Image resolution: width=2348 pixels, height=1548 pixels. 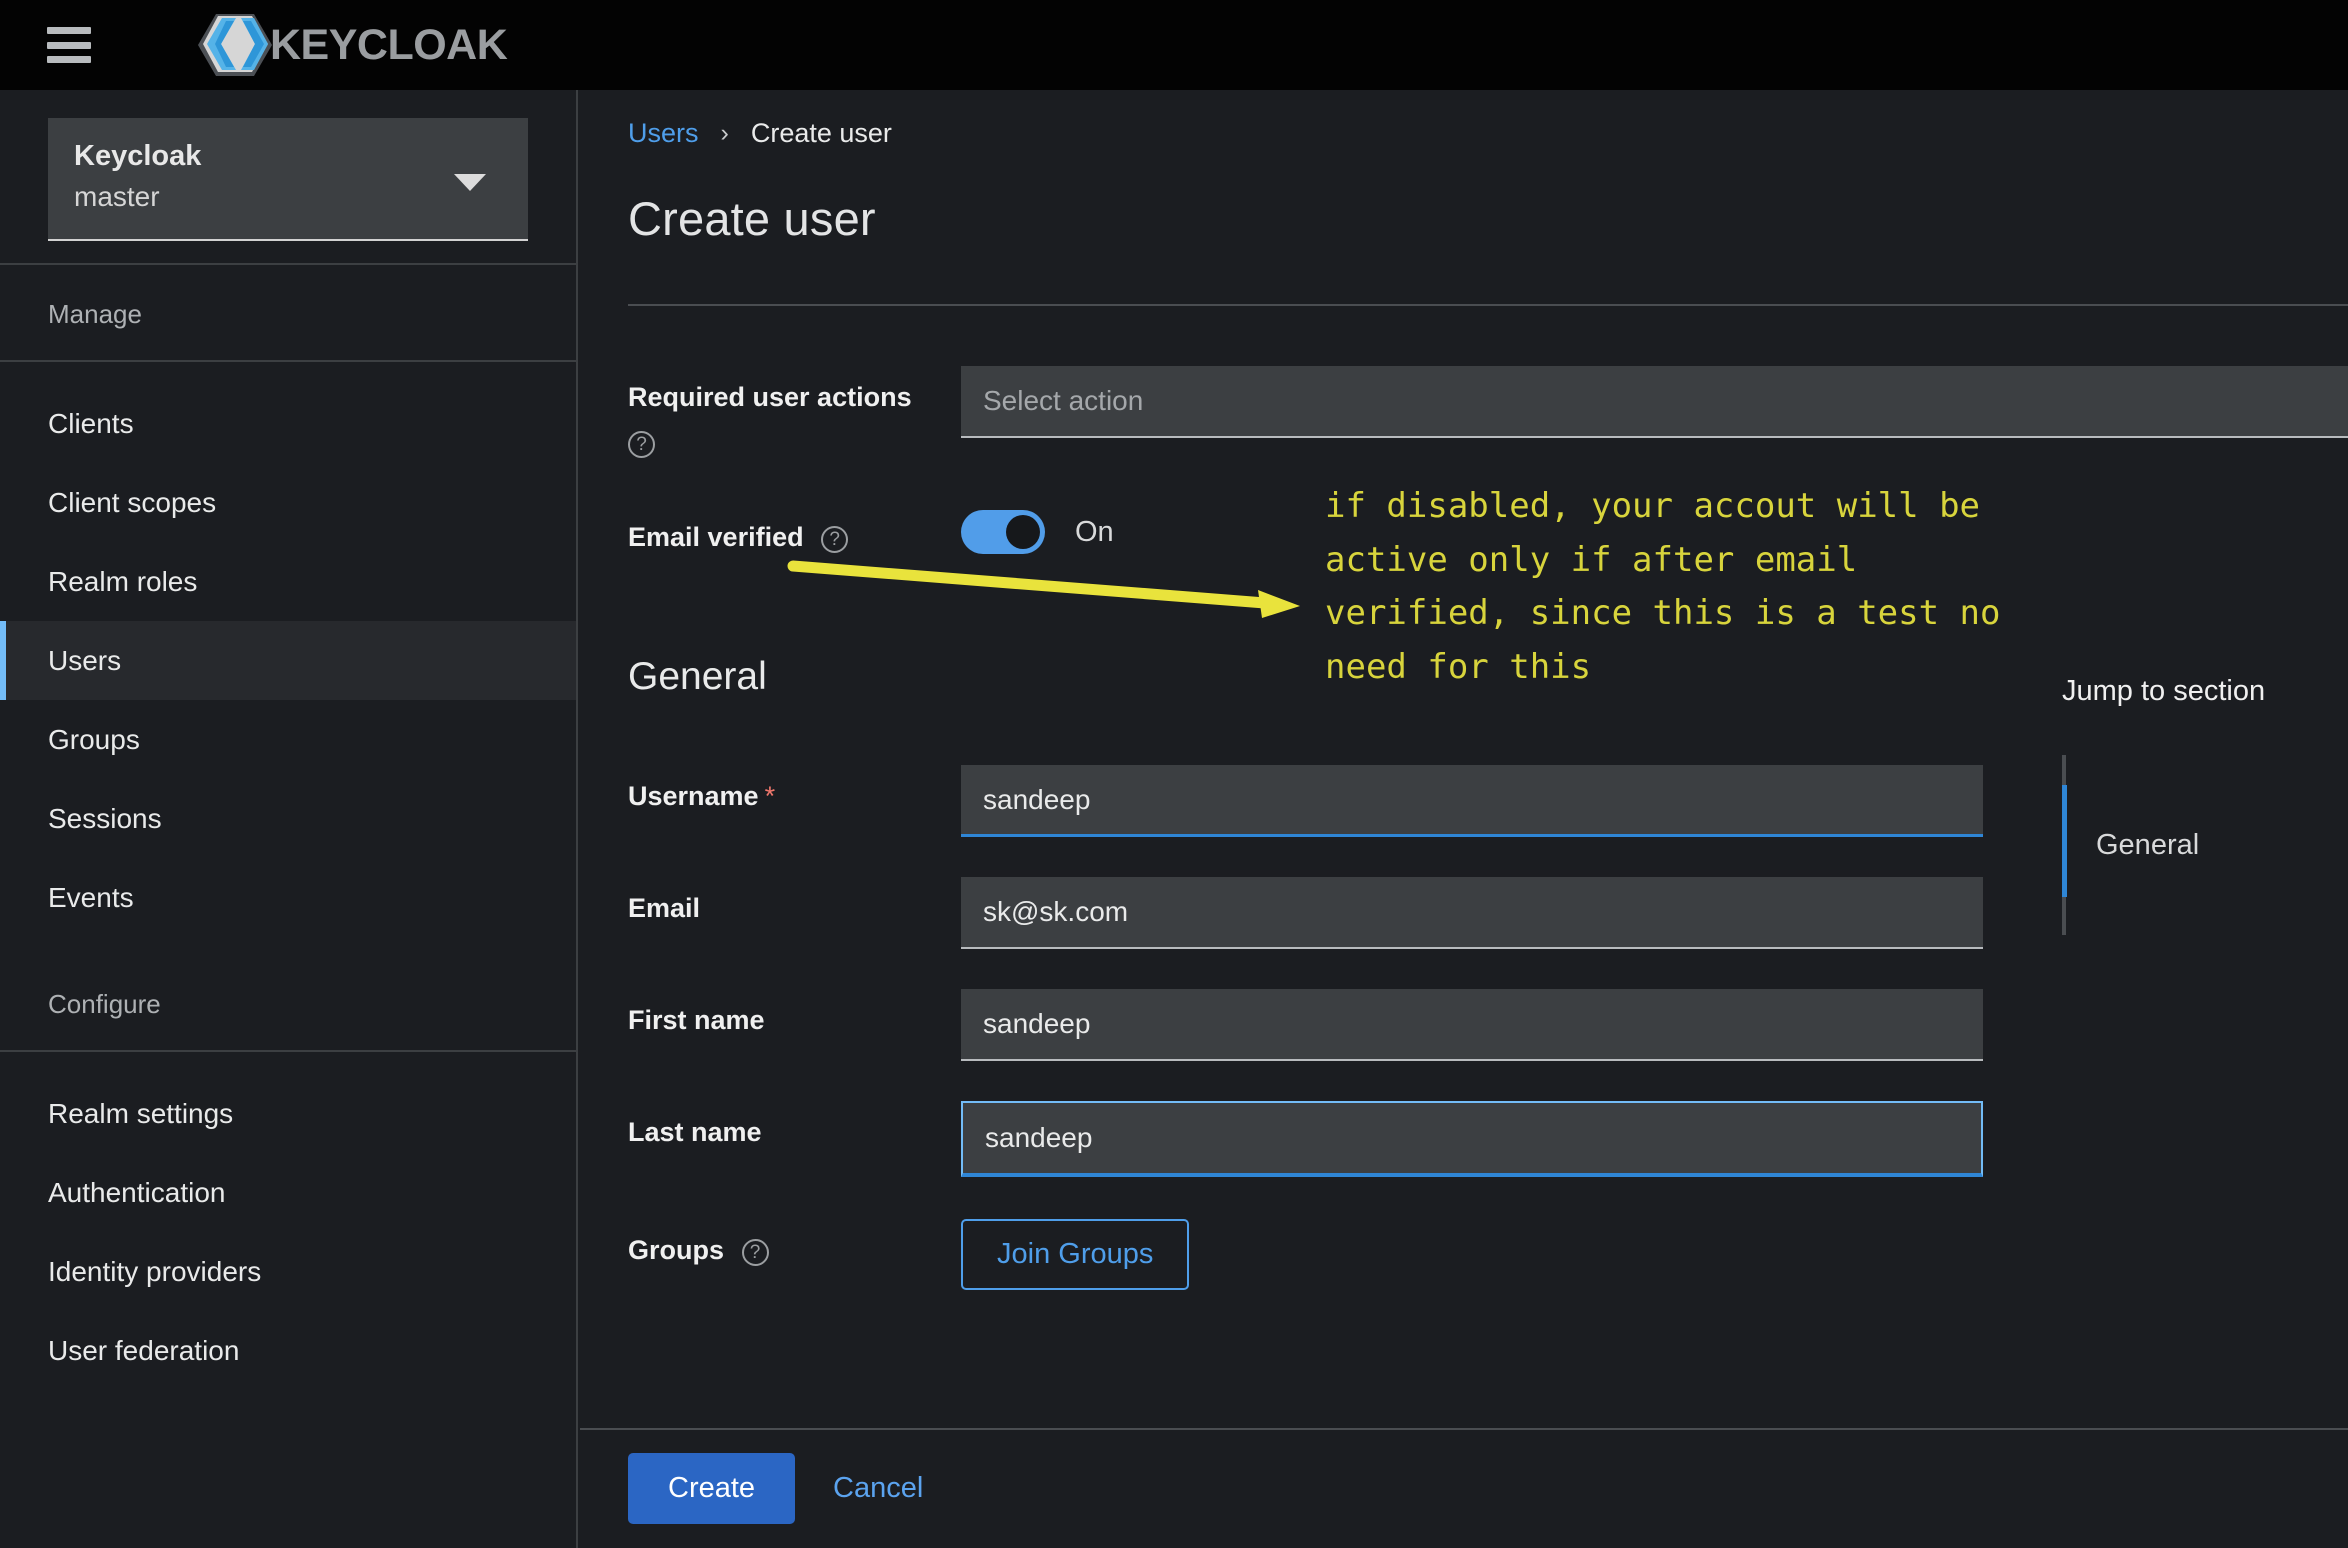 I want to click on breadcrumb-current: Create user, so click(x=821, y=133).